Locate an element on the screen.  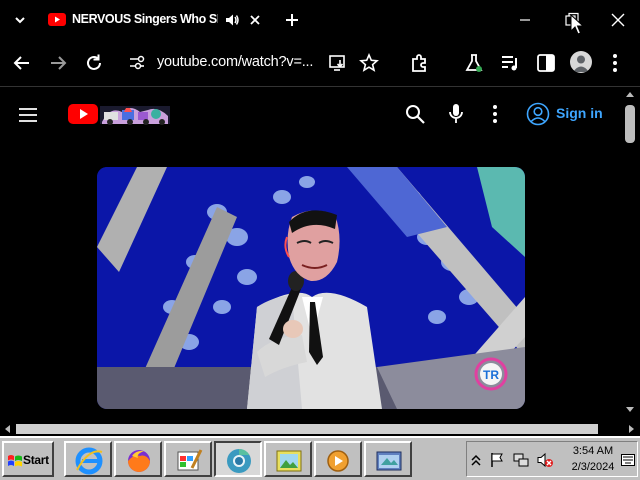
settings-menu-button is located at coordinates (495, 114).